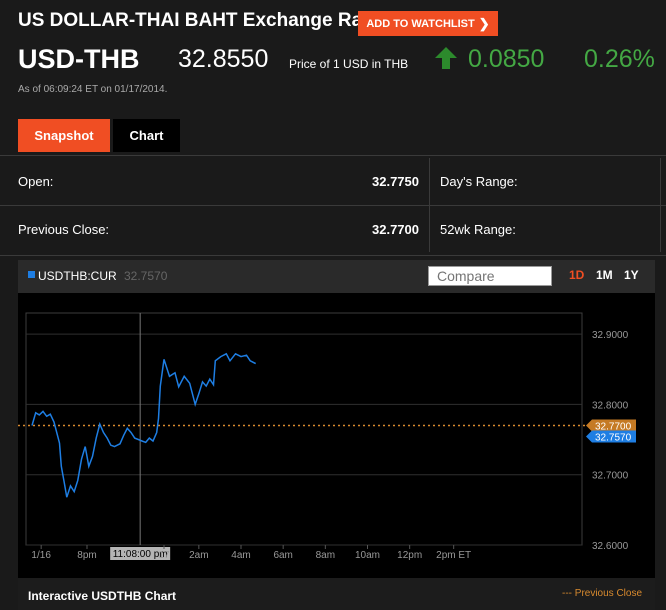  What do you see at coordinates (41, 555) in the screenshot?
I see `x-tick-label: 1/16` at bounding box center [41, 555].